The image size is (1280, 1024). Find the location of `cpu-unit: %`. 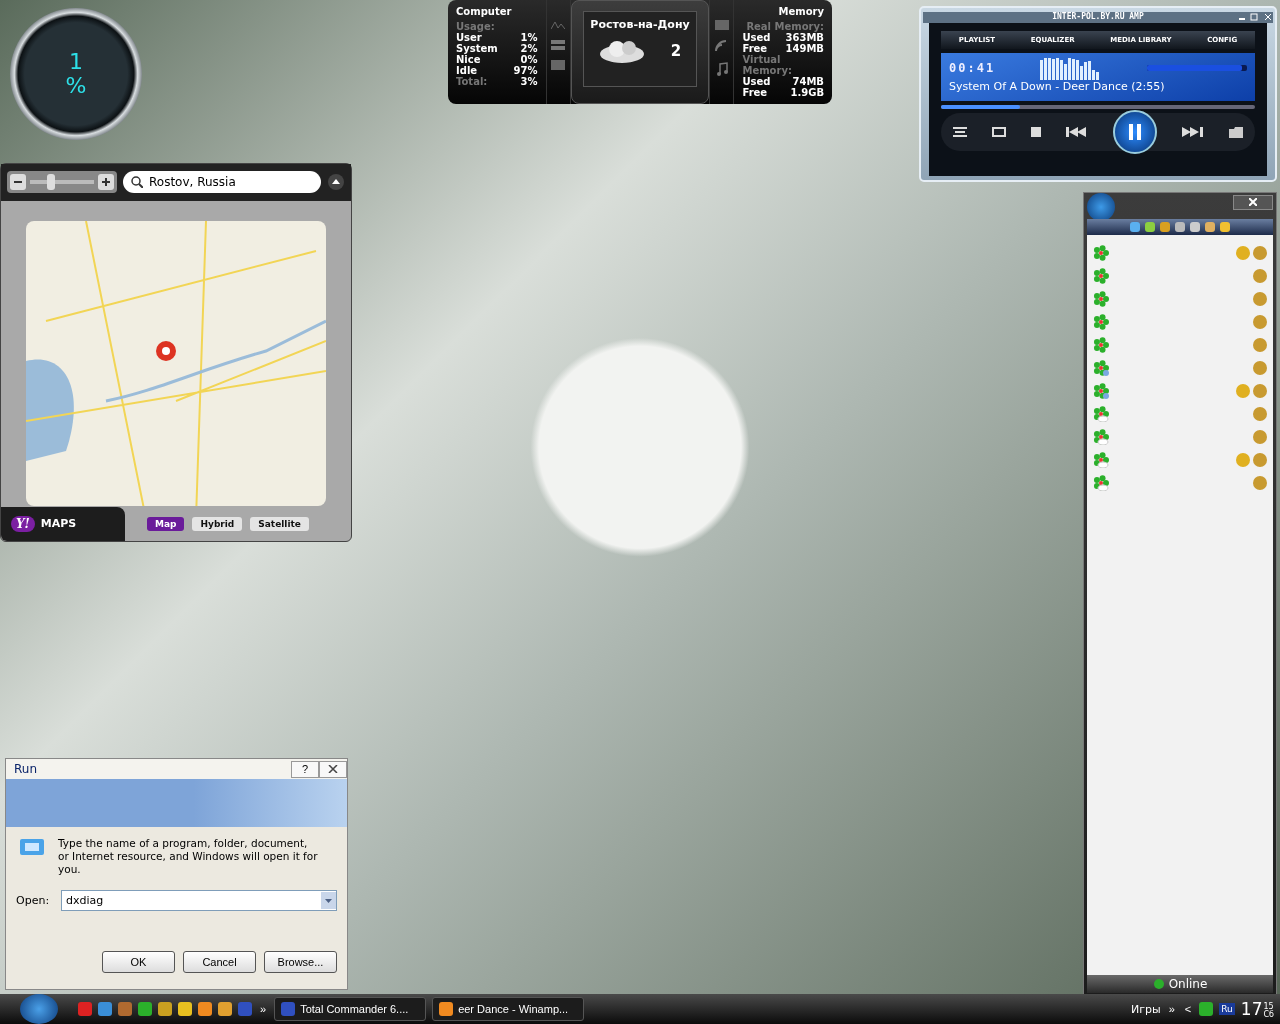

cpu-unit: % is located at coordinates (76, 86).